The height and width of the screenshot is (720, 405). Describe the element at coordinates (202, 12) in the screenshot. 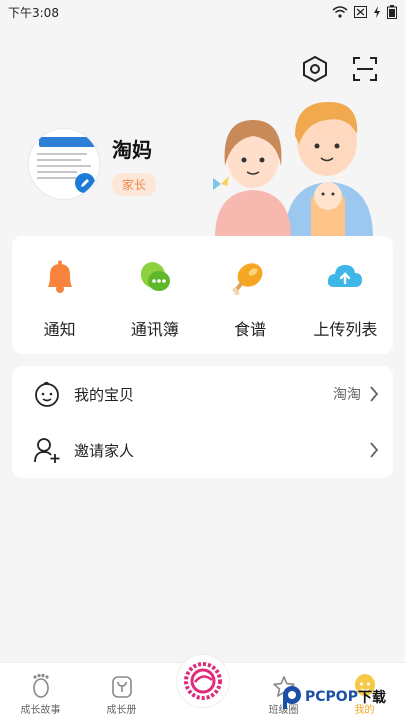

I see `status-bar: 下午3:08` at that location.